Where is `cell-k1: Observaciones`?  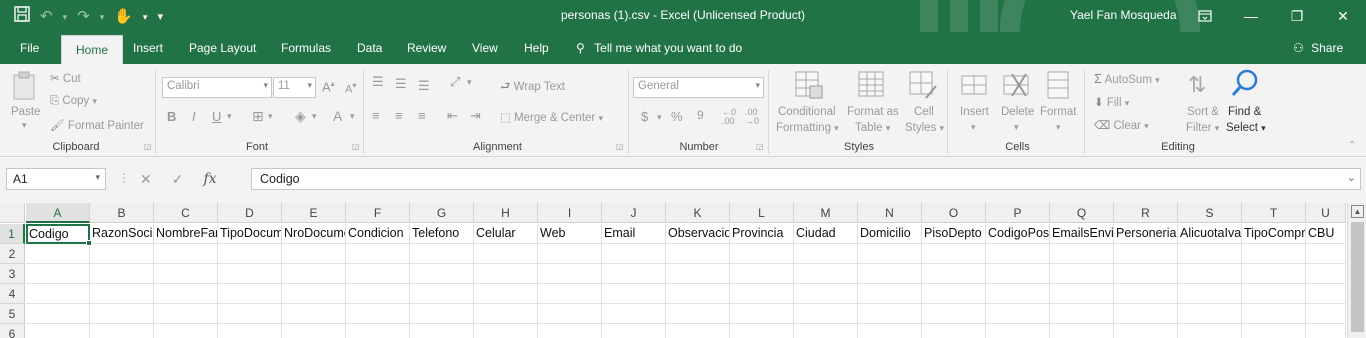 cell-k1: Observaciones is located at coordinates (698, 234).